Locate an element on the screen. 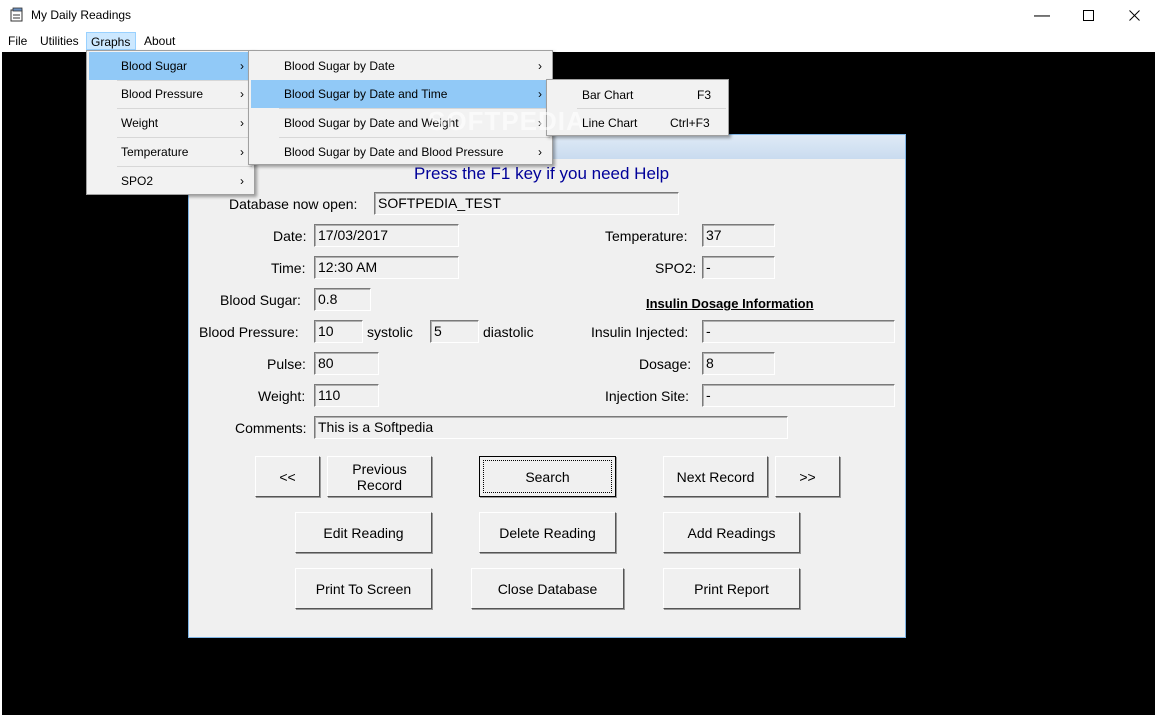  insulin-heading: Insulin Dosage Information is located at coordinates (730, 303).